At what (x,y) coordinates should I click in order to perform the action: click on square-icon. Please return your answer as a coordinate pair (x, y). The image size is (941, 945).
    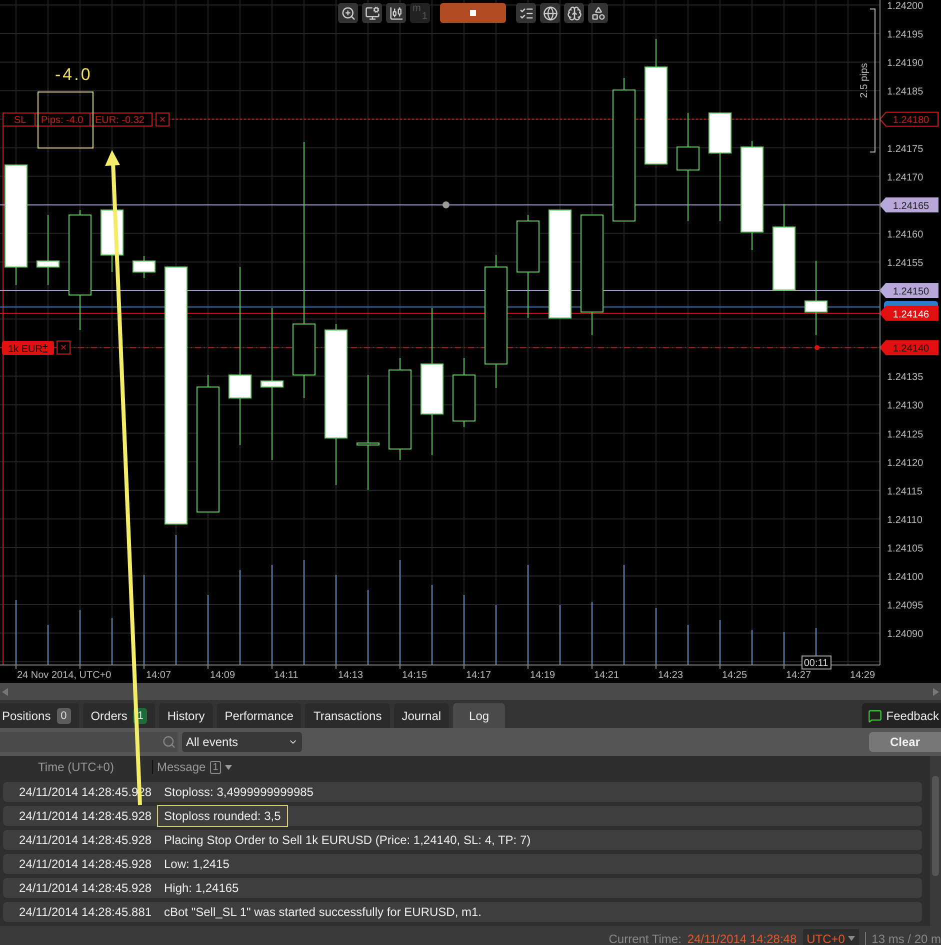
    Looking at the image, I should click on (473, 13).